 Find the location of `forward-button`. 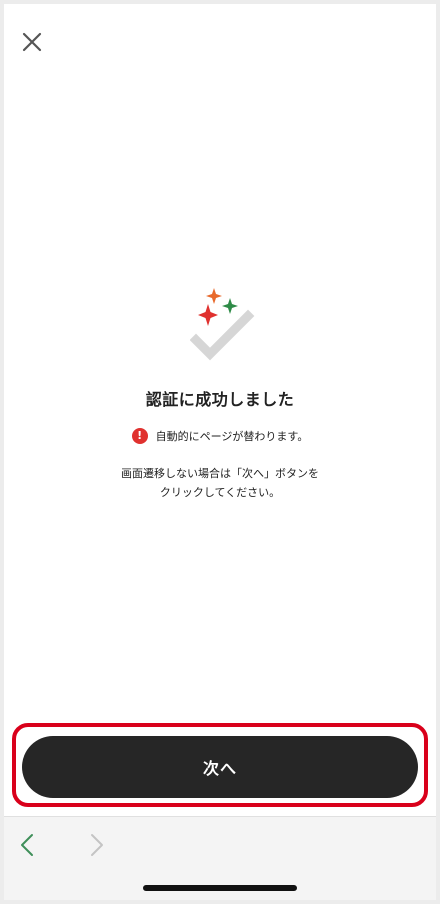

forward-button is located at coordinates (96, 845).